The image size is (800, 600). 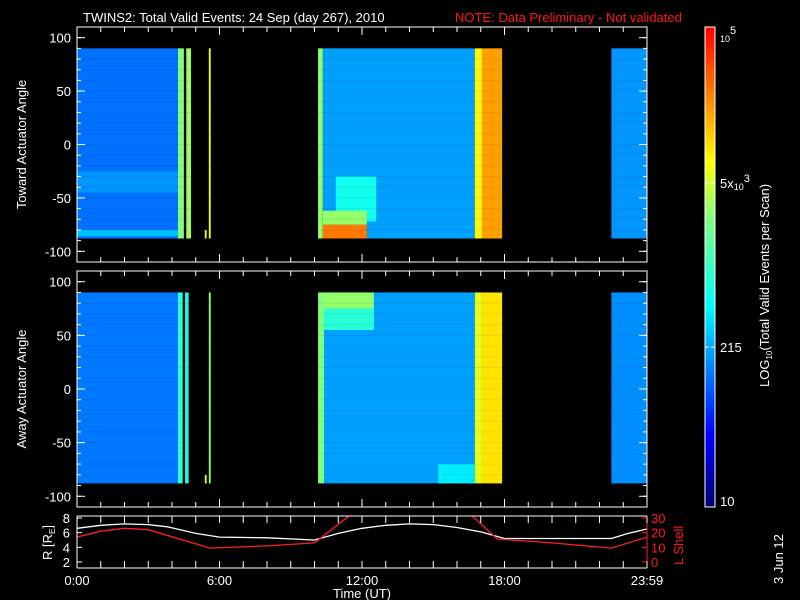 I want to click on y-axis-label: Toward Actuator Angle, so click(x=21, y=144).